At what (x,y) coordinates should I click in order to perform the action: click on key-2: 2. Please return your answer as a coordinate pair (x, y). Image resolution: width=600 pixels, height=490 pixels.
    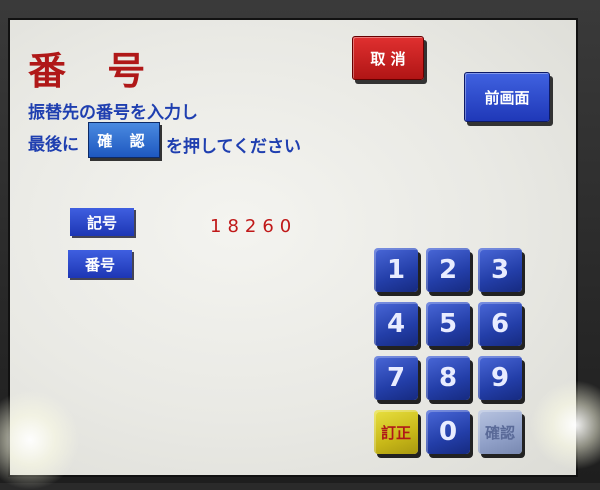
    Looking at the image, I should click on (448, 270).